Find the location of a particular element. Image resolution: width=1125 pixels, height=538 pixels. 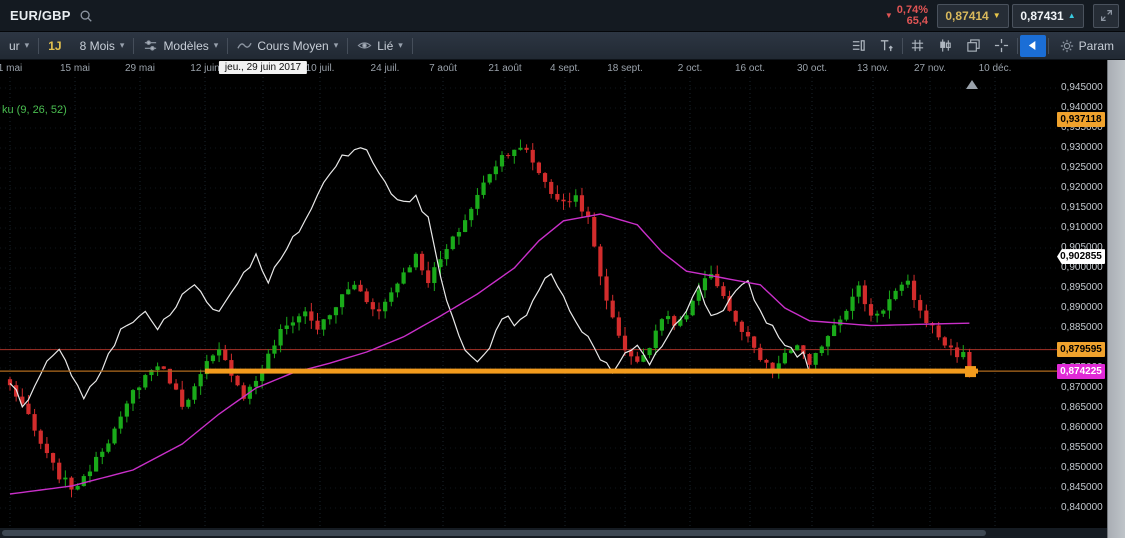

x-axis-label: 30 oct. is located at coordinates (812, 68).